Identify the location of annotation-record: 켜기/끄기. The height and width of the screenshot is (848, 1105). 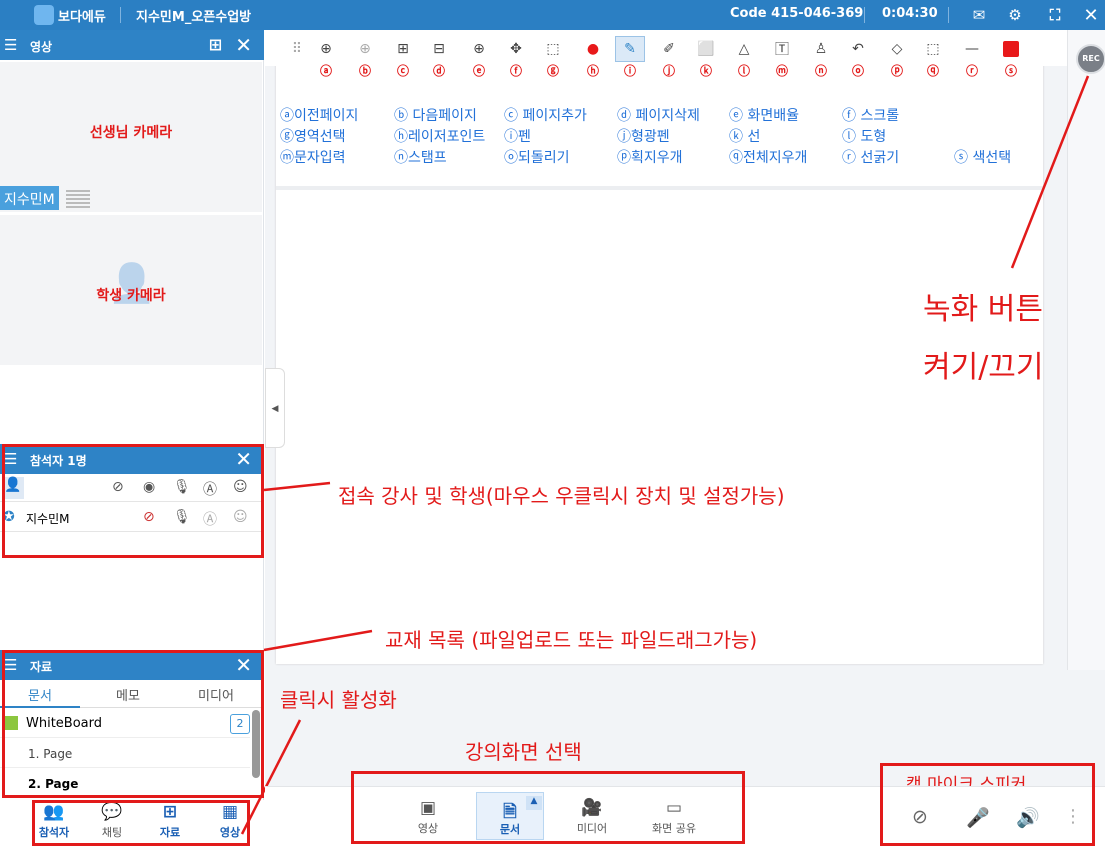
(983, 367).